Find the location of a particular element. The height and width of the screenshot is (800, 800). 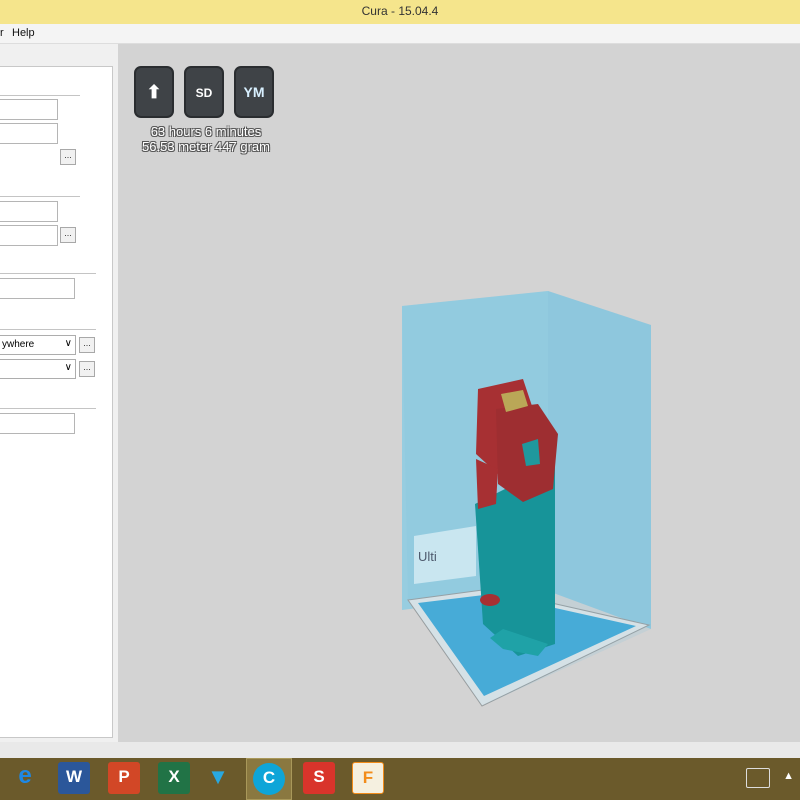

internet-explorer-icon: e is located at coordinates (25, 778).